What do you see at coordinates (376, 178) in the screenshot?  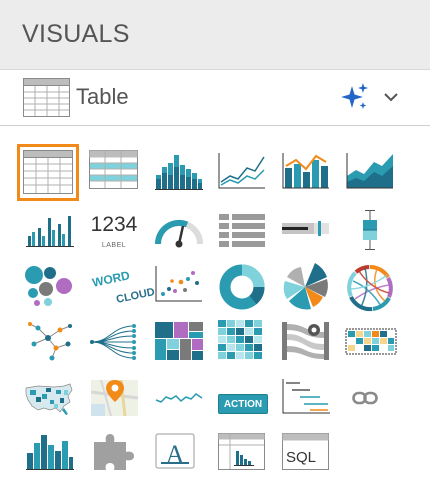 I see `visual-areas` at bounding box center [376, 178].